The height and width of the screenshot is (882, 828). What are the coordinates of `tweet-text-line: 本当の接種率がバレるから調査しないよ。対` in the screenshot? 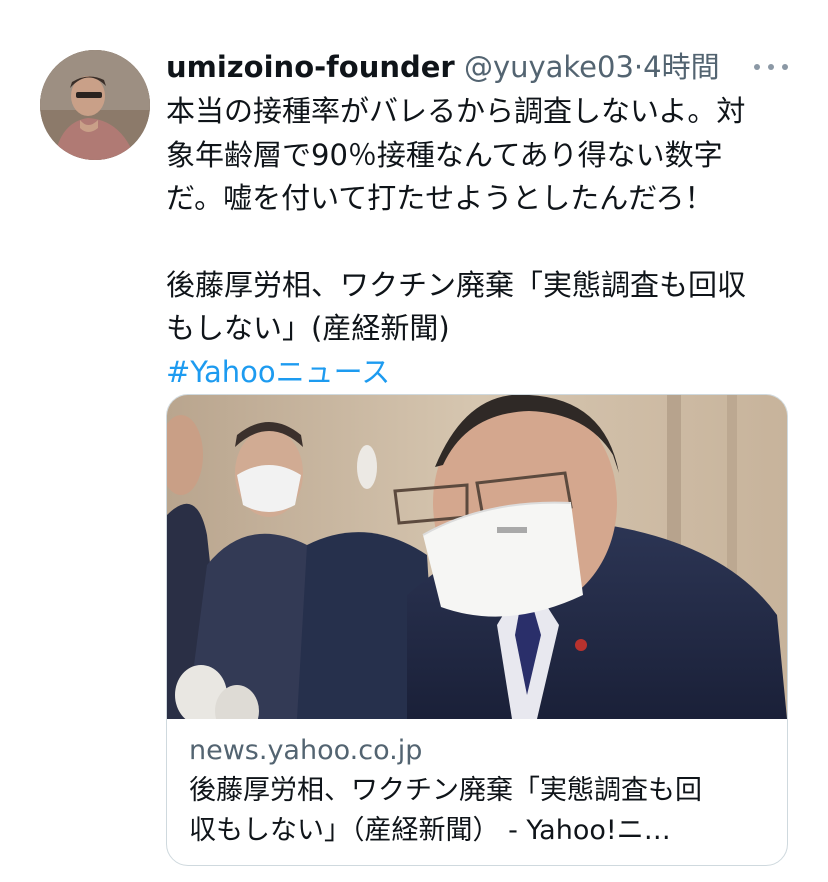 It's located at (456, 111).